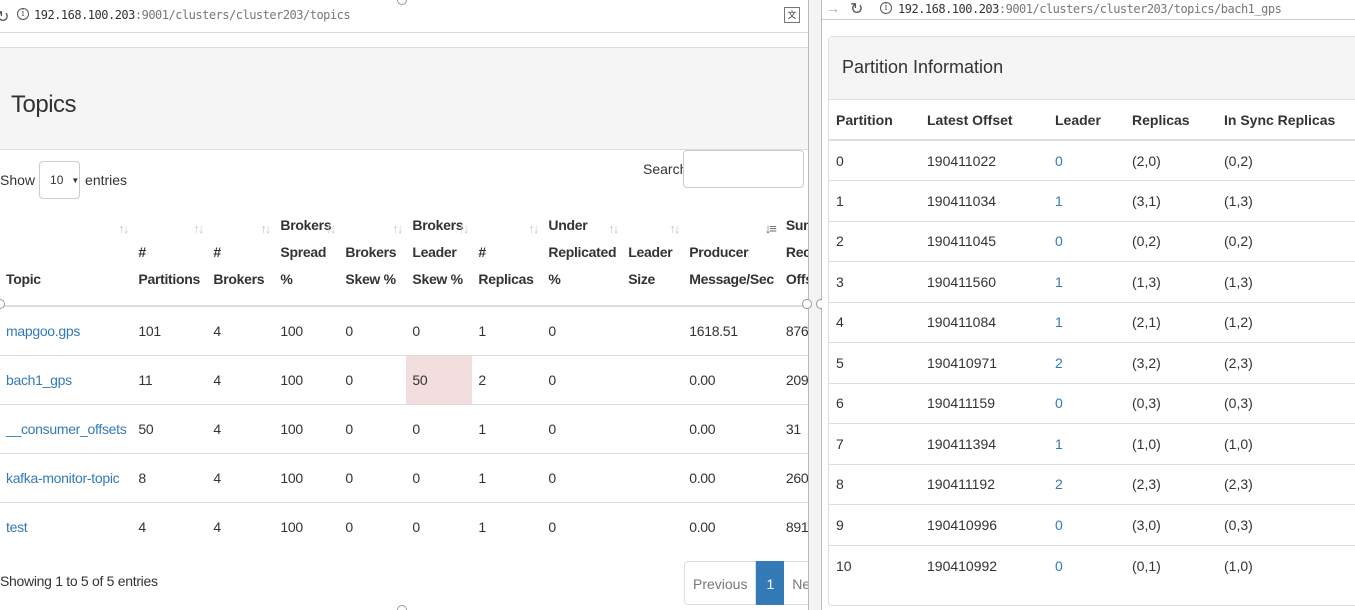 This screenshot has width=1355, height=610. I want to click on column-header-label: Summed, so click(796, 225).